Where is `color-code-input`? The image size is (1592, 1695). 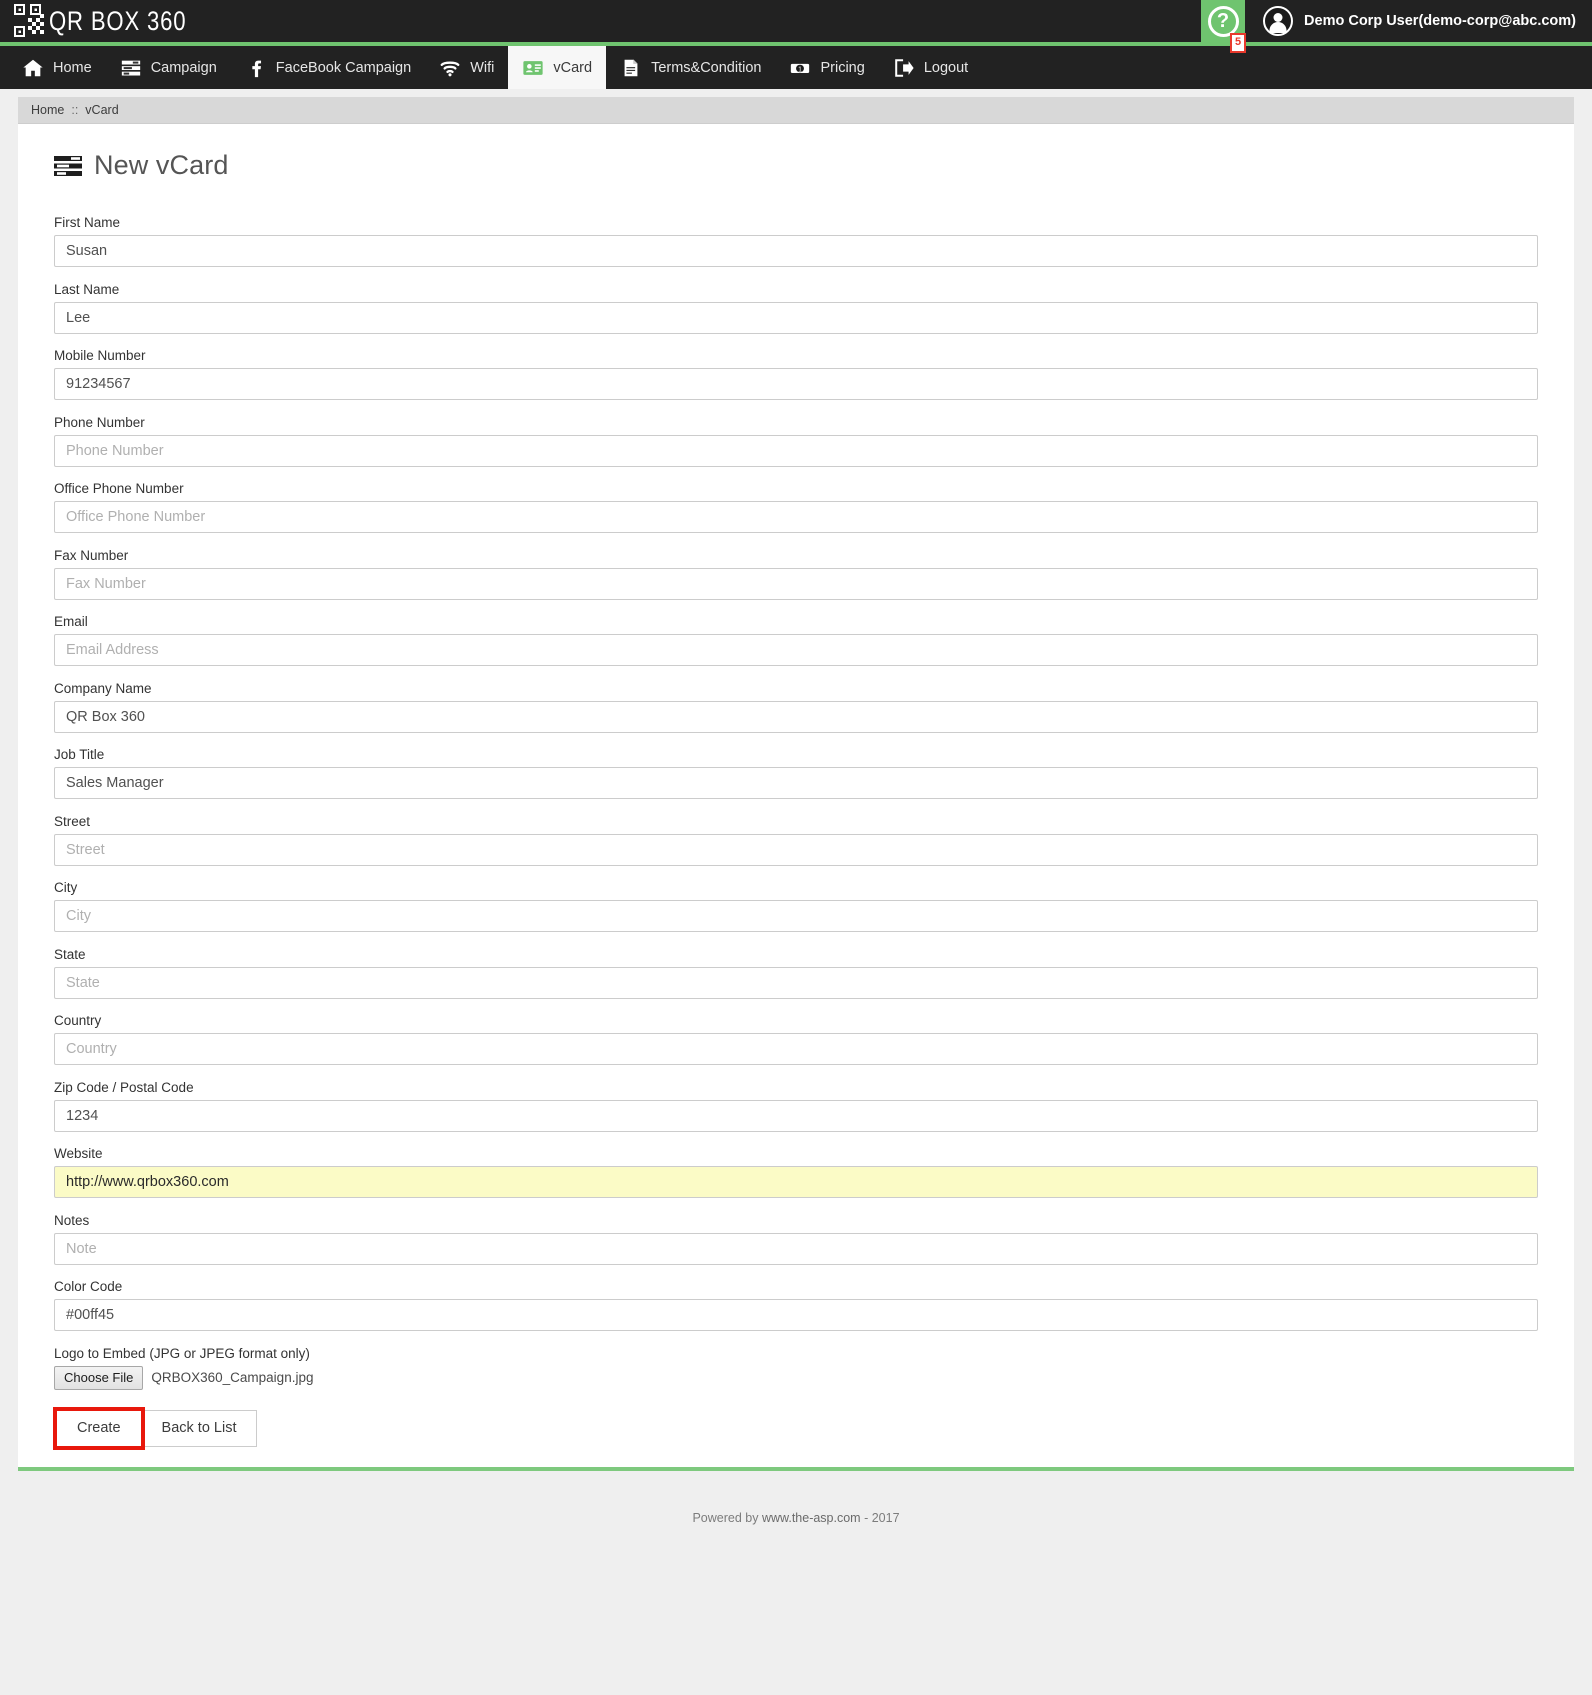
color-code-input is located at coordinates (796, 1315).